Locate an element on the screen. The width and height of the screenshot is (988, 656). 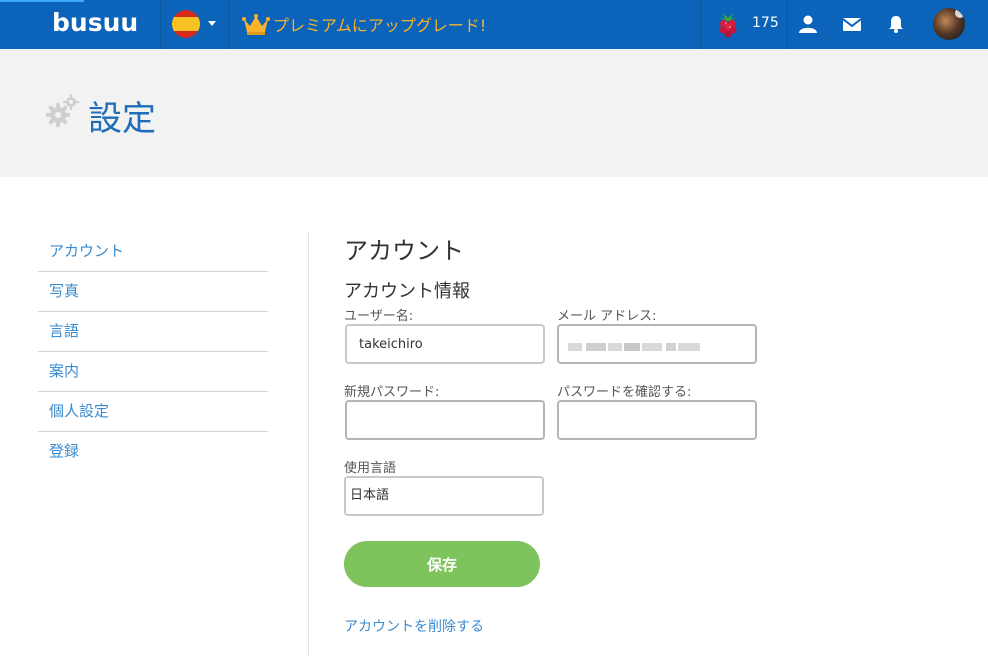
section-title: アカウント is located at coordinates (404, 251).